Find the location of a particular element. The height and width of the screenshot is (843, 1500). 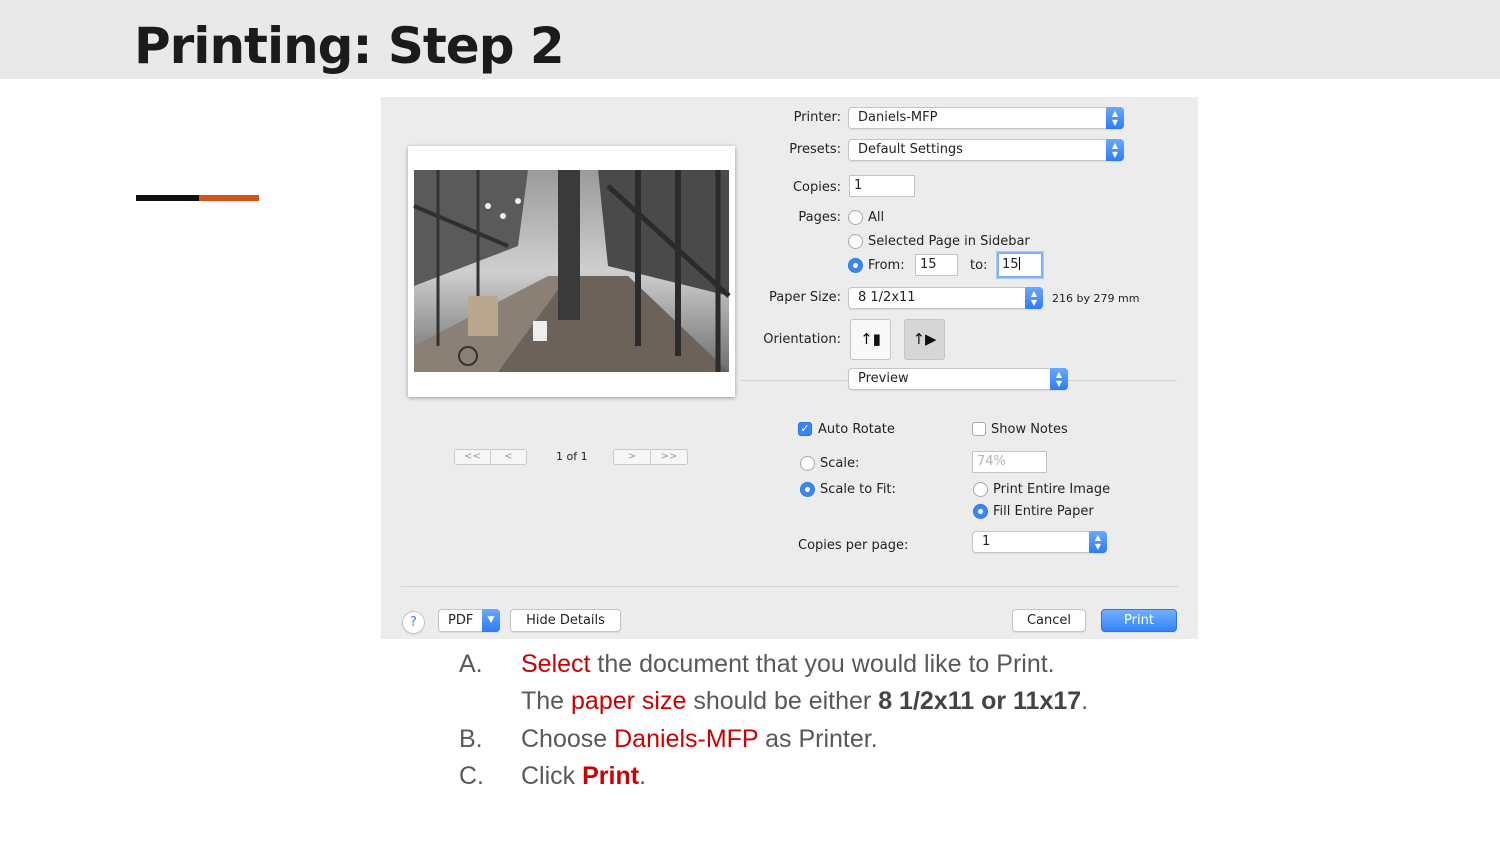

scale-to-fit-label: Scale to Fit: is located at coordinates (858, 489).